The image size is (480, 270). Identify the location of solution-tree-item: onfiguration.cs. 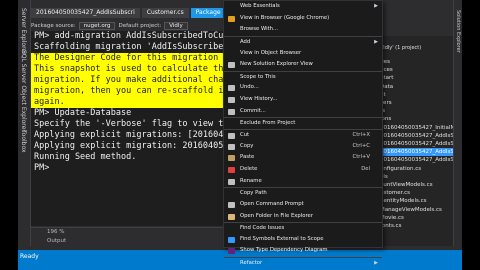
(416, 169).